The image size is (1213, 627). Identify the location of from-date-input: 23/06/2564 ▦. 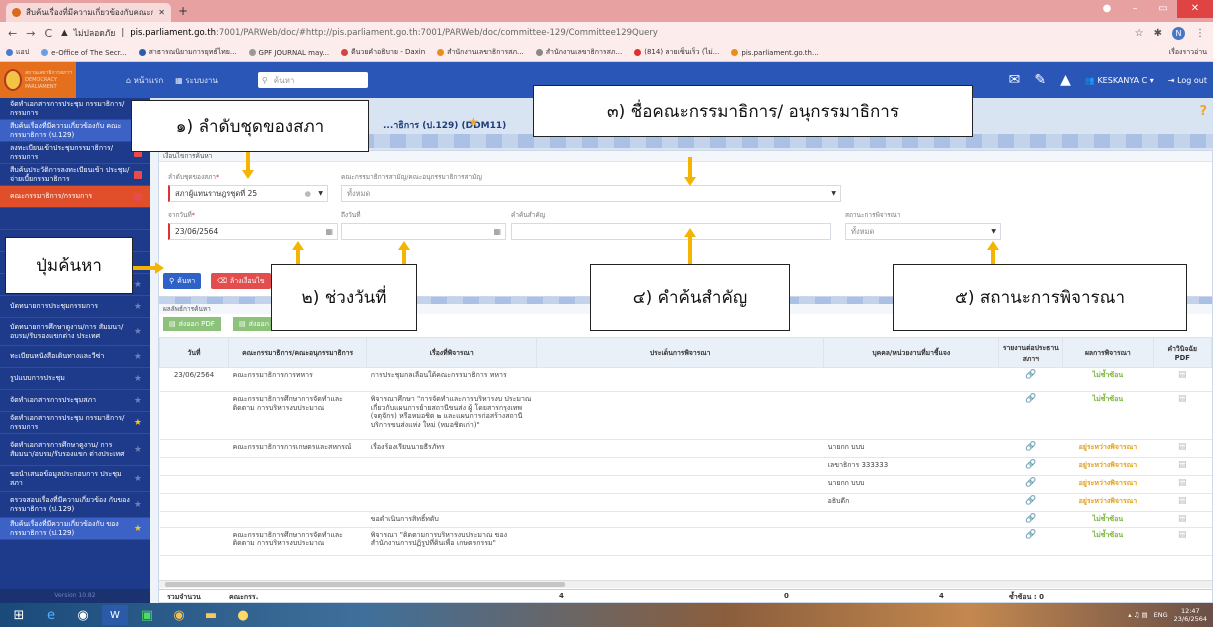
(253, 231).